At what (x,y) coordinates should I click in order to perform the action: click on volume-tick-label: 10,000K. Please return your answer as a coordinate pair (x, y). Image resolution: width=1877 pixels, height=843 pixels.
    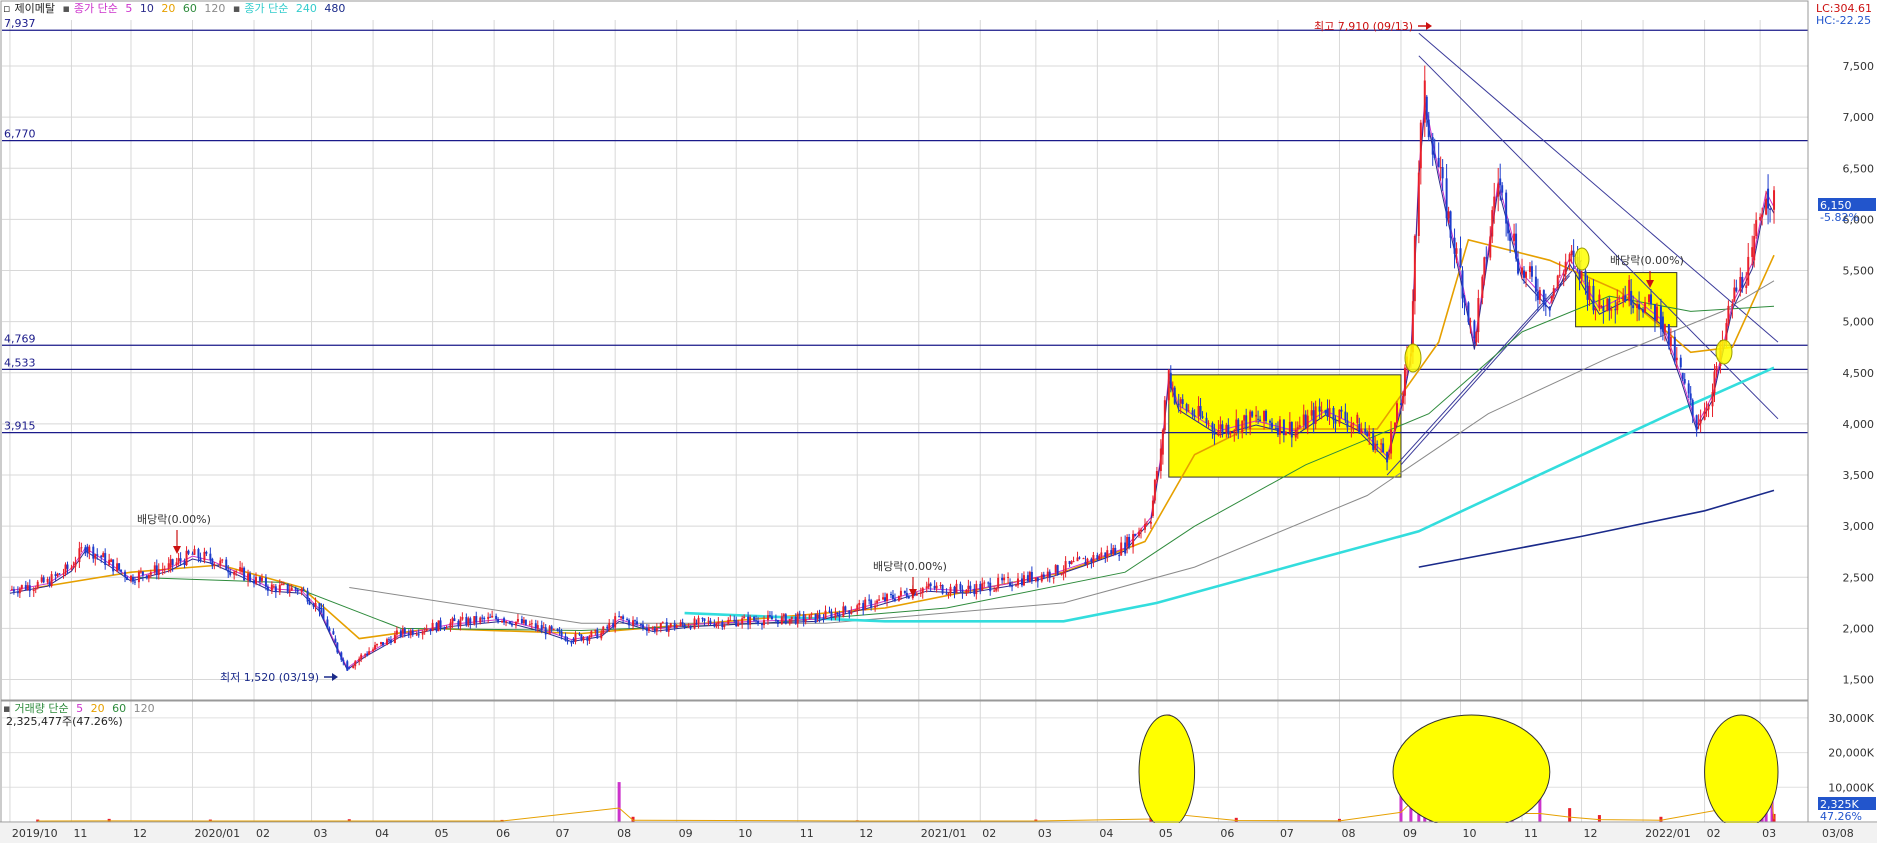
    Looking at the image, I should click on (1851, 787).